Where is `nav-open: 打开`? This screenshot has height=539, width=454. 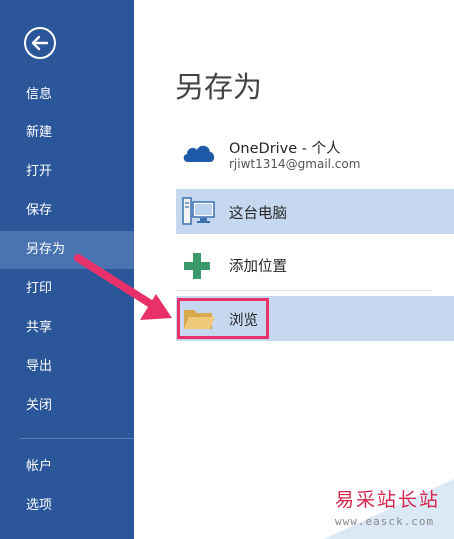 nav-open: 打开 is located at coordinates (67, 172).